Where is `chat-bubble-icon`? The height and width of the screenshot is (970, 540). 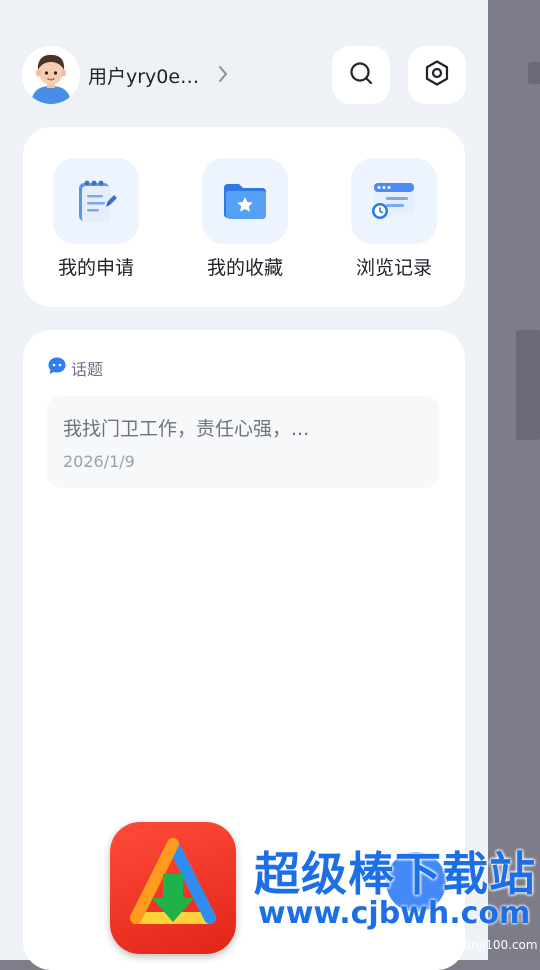
chat-bubble-icon is located at coordinates (57, 368).